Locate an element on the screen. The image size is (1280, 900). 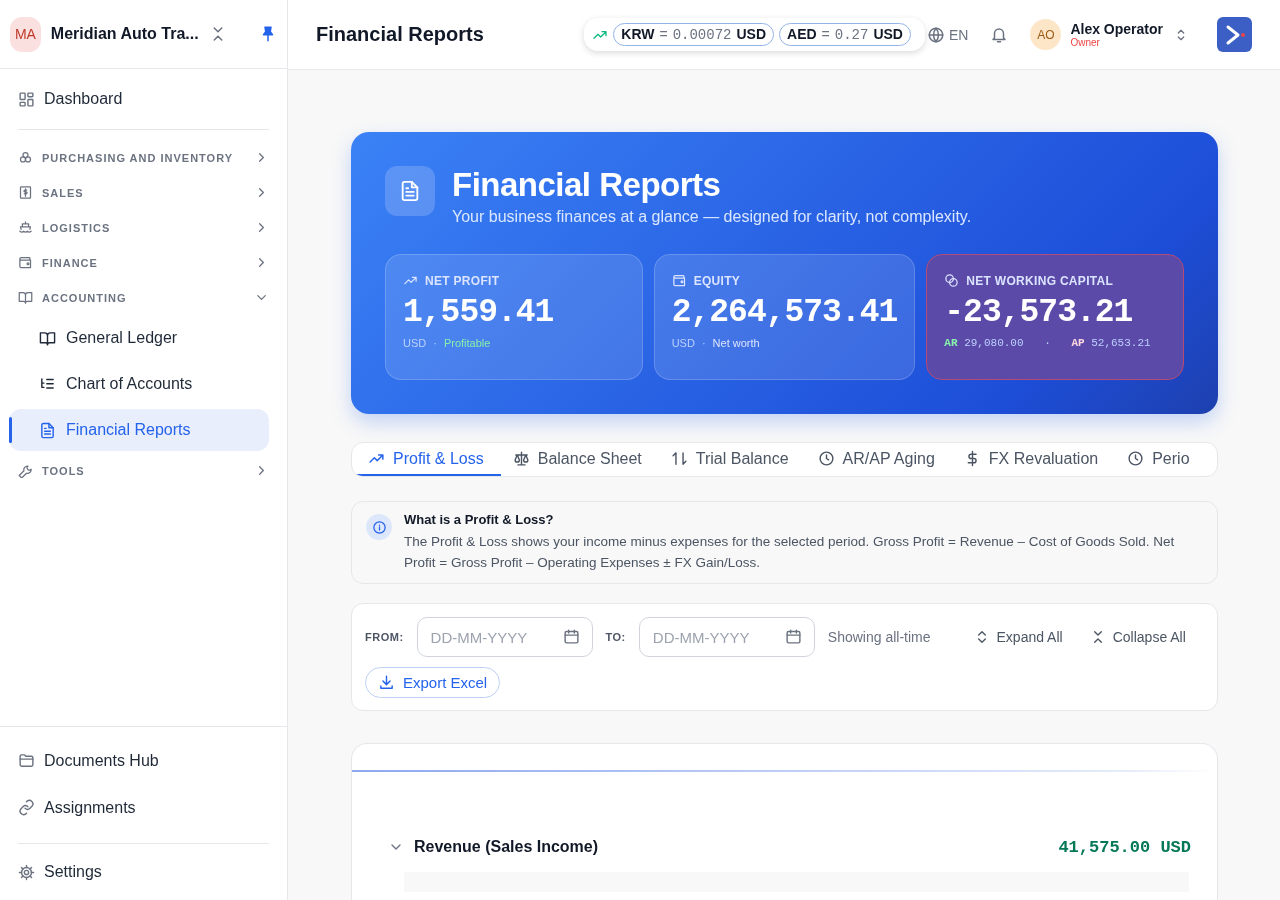
info-title: What is a Profit & Loss? is located at coordinates (479, 520).